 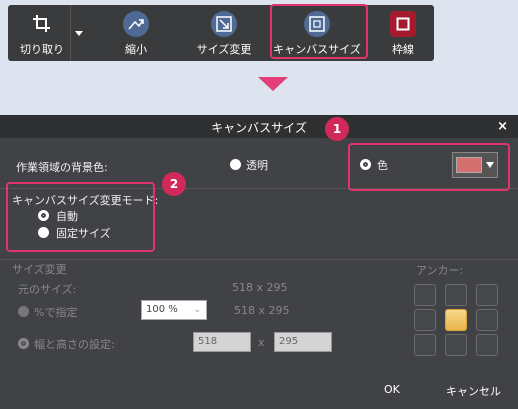 What do you see at coordinates (382, 165) in the screenshot?
I see `color-label: 色` at bounding box center [382, 165].